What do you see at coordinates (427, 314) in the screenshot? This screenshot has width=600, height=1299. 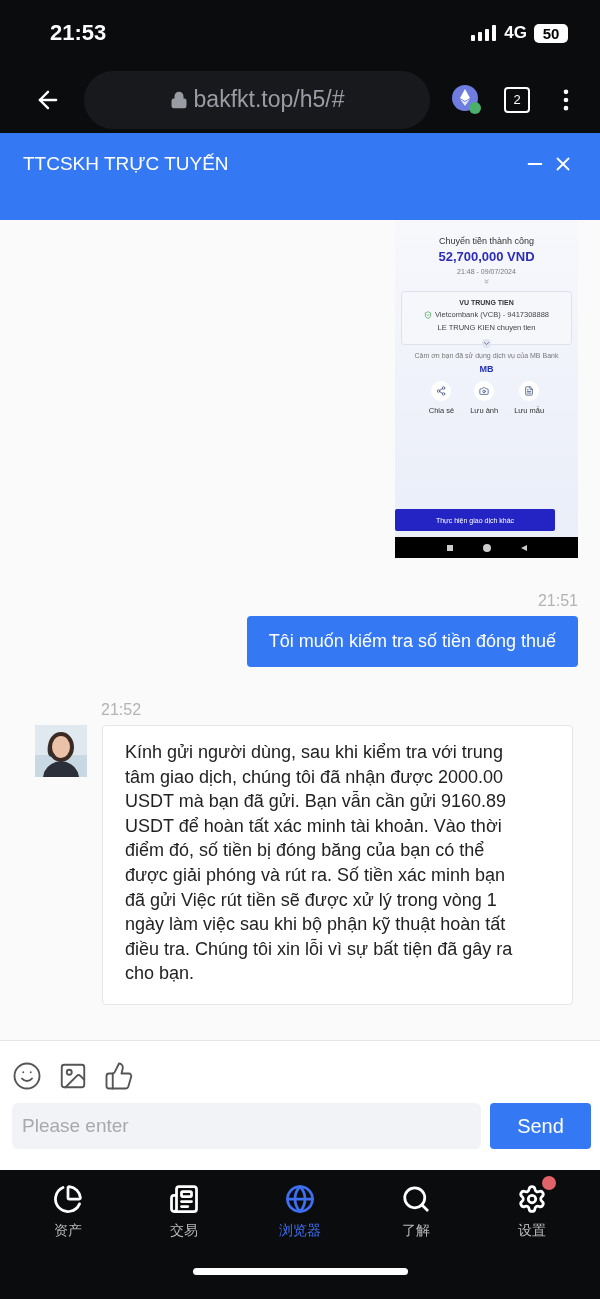 I see `bank-shield-icon` at bounding box center [427, 314].